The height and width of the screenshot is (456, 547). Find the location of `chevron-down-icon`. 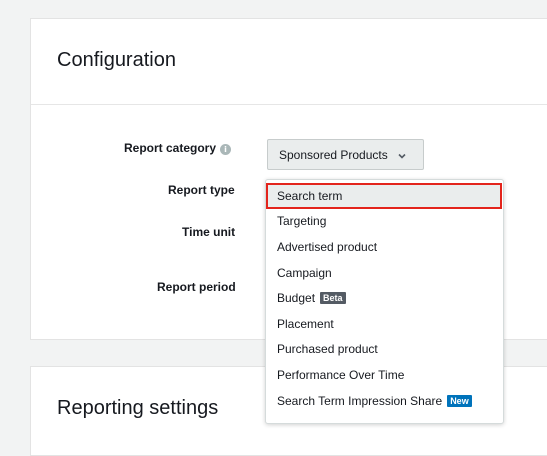

chevron-down-icon is located at coordinates (402, 155).